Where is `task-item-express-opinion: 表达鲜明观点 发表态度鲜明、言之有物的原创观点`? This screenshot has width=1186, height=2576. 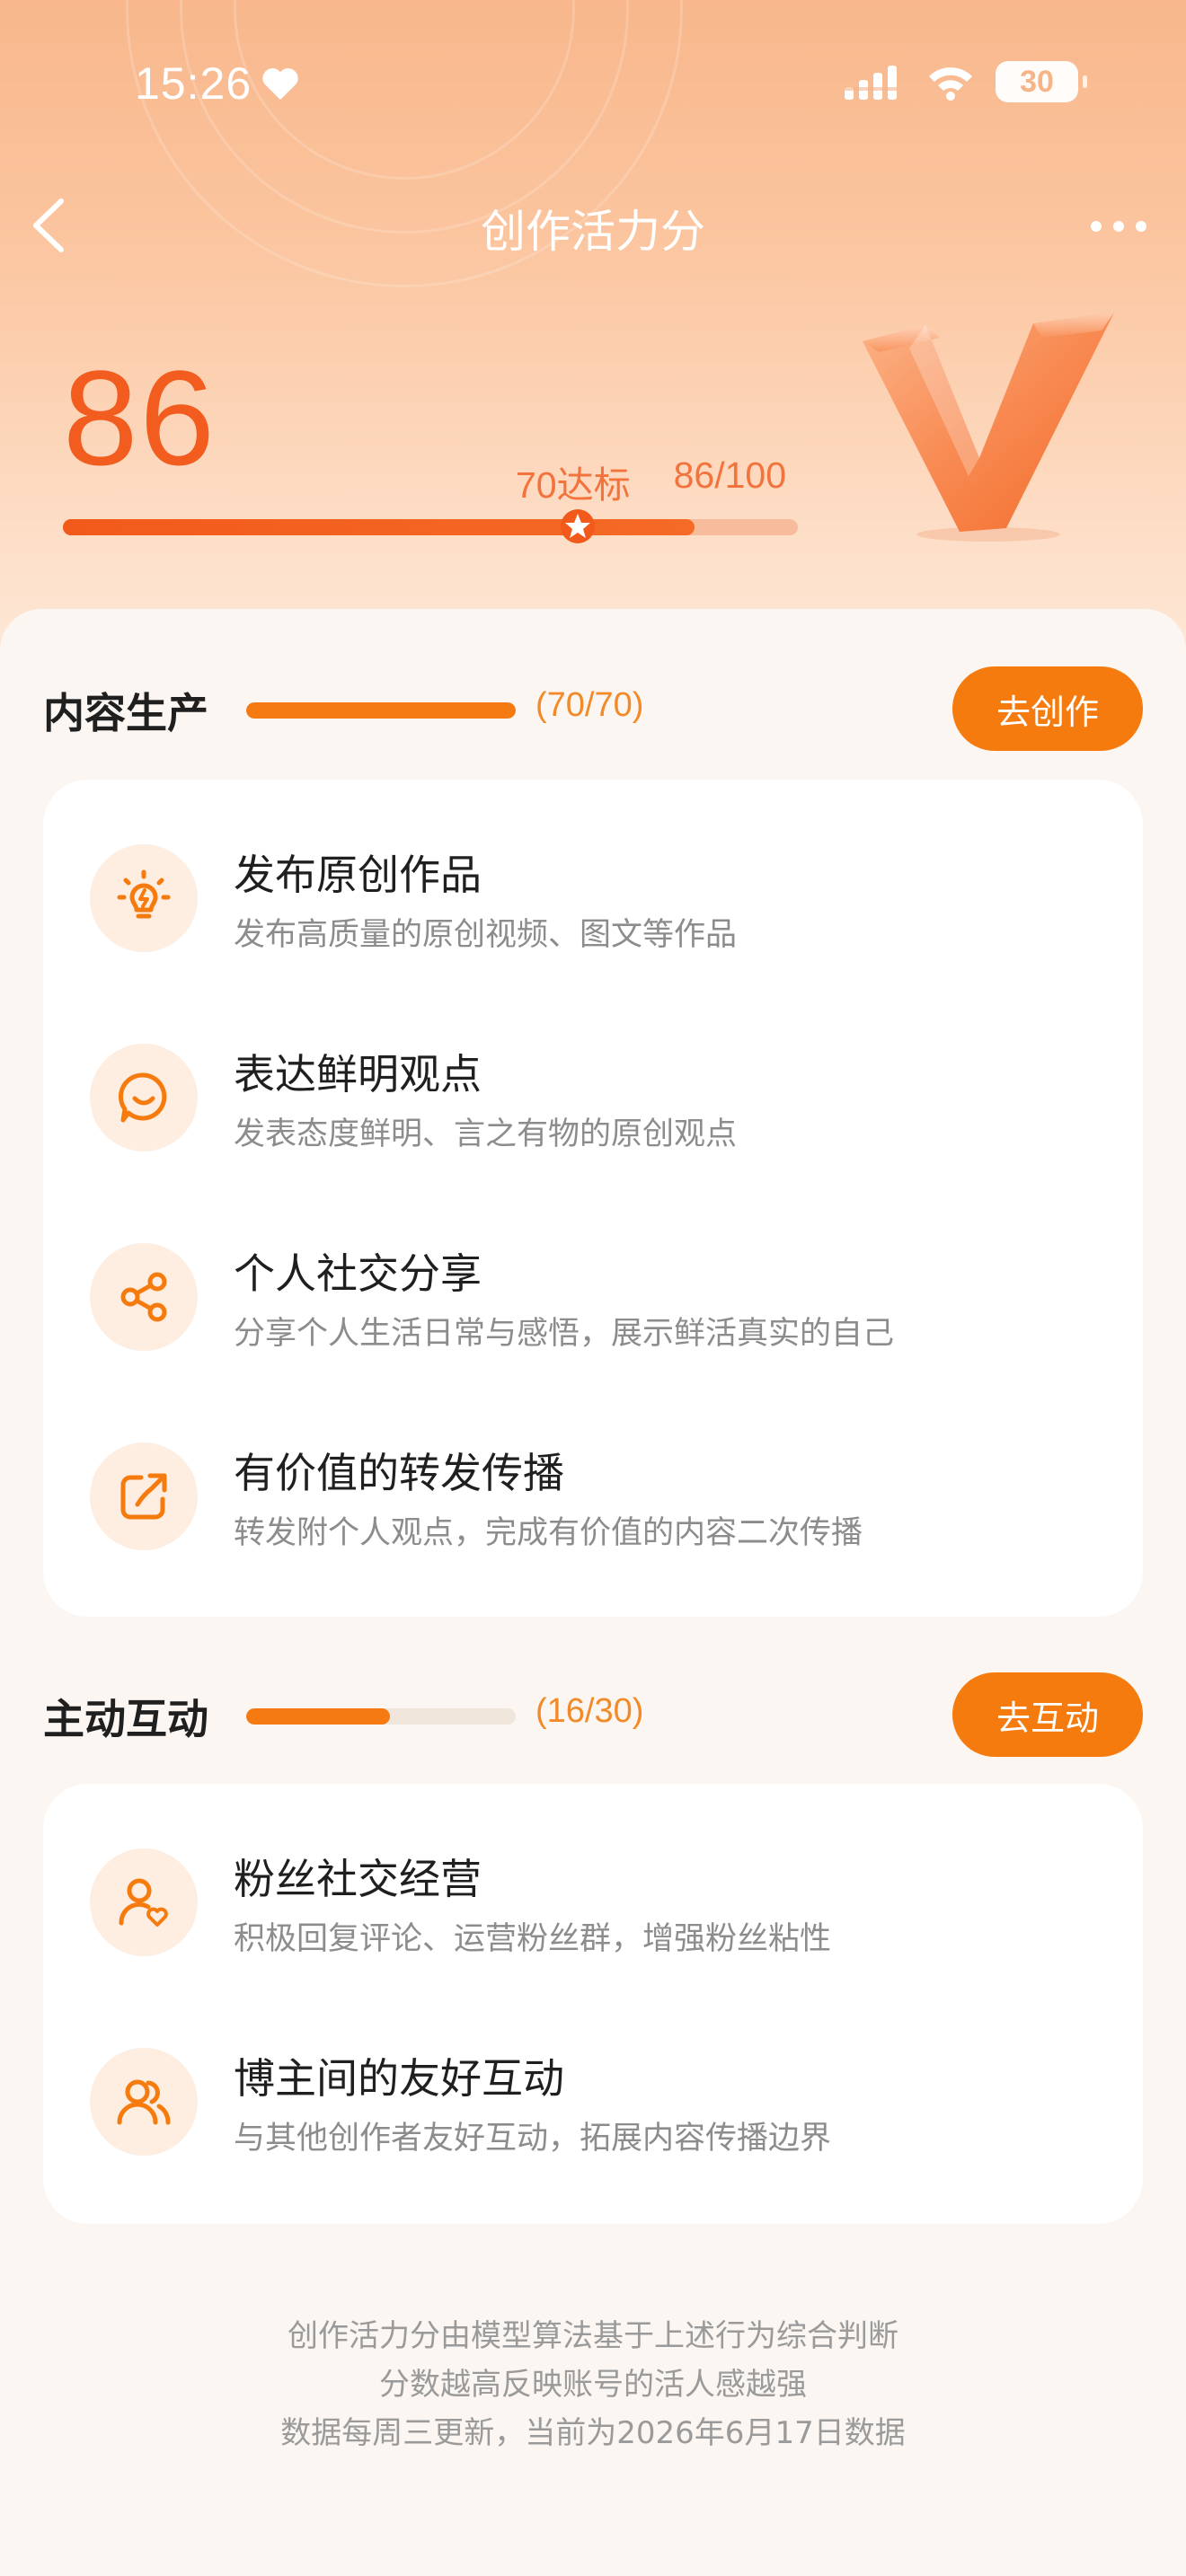
task-item-express-opinion: 表达鲜明观点 发表态度鲜明、言之有物的原创观点 is located at coordinates (593, 1090).